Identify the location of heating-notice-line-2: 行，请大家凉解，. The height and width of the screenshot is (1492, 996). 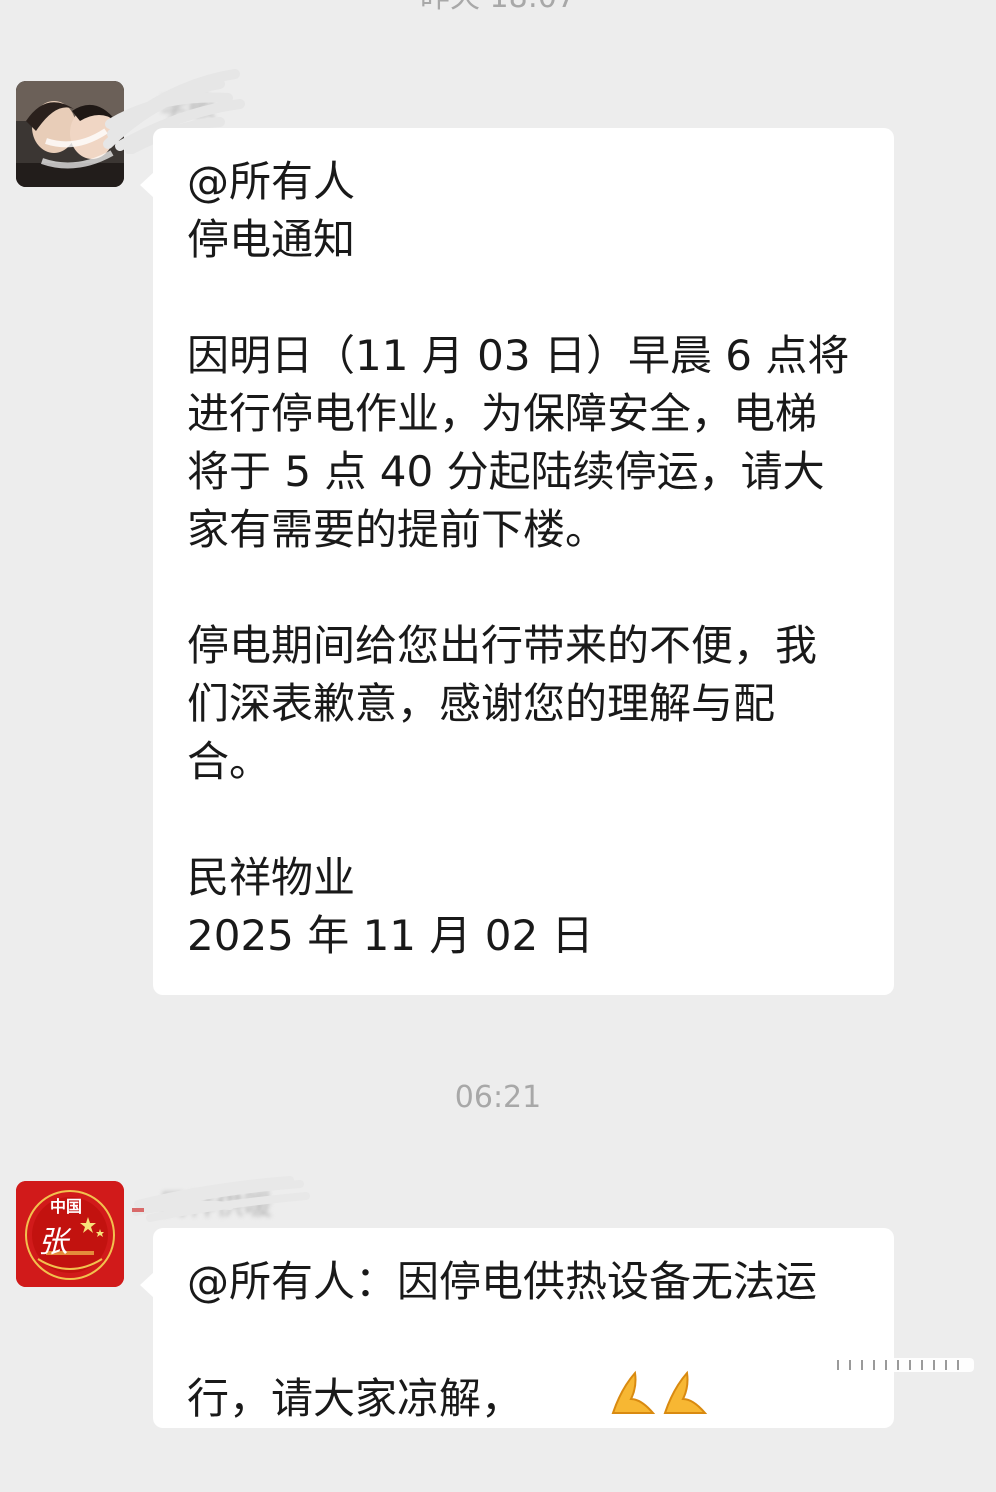
(525, 1401).